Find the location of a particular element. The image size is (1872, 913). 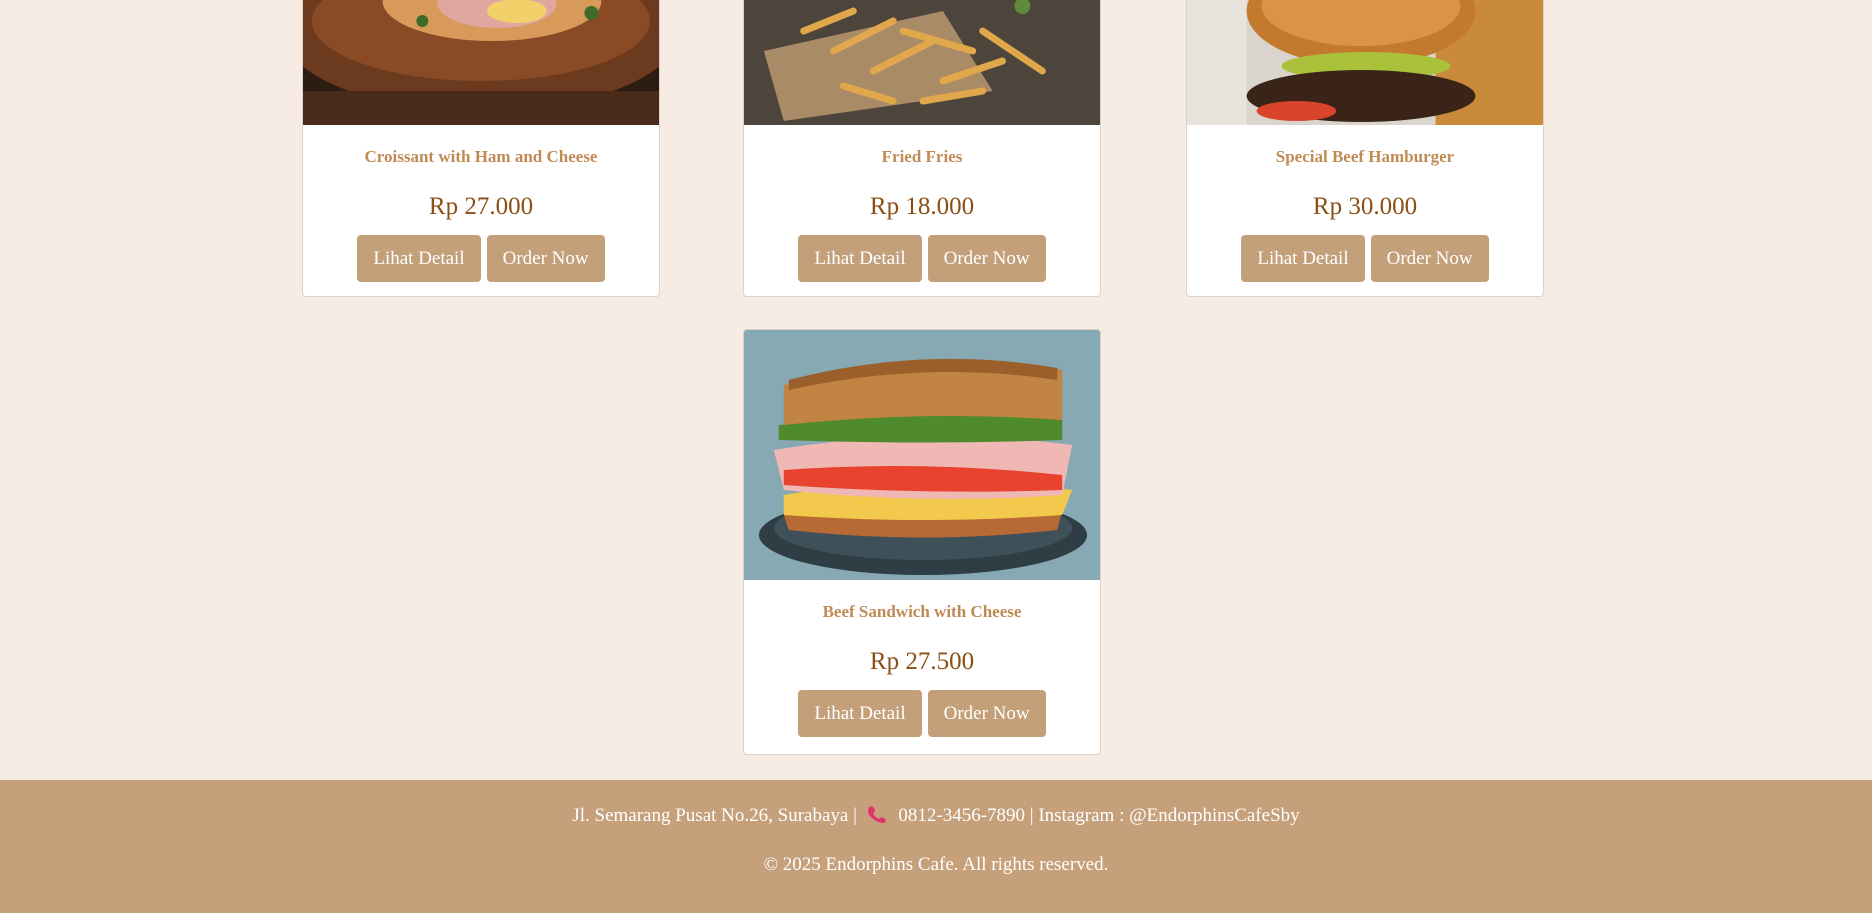

phone-icon is located at coordinates (877, 814).